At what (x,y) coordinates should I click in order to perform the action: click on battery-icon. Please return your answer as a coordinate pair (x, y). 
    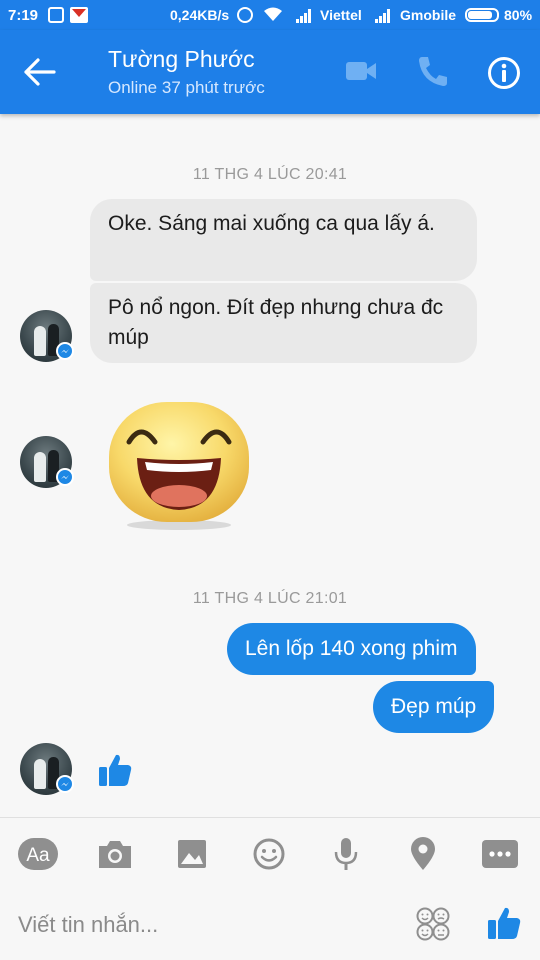
    Looking at the image, I should click on (482, 15).